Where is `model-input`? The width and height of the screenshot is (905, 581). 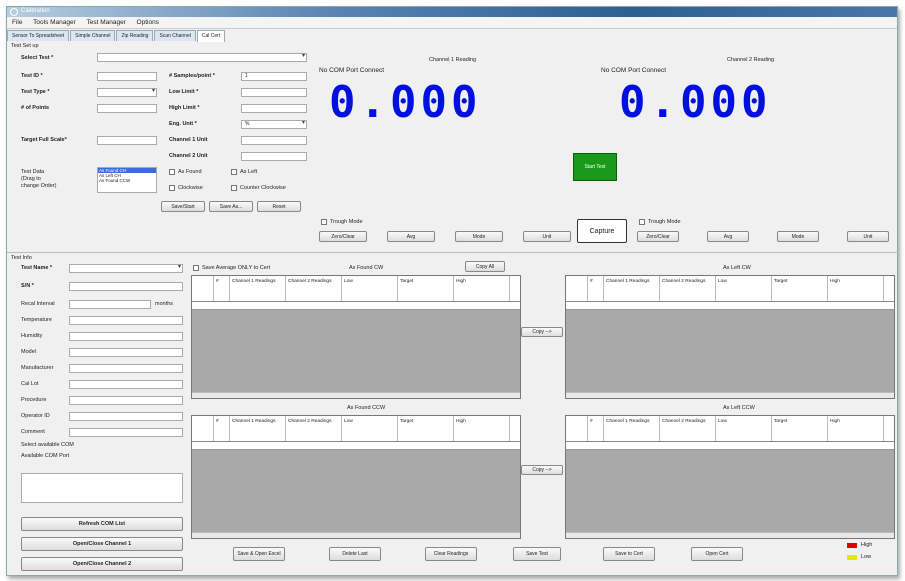 model-input is located at coordinates (126, 352).